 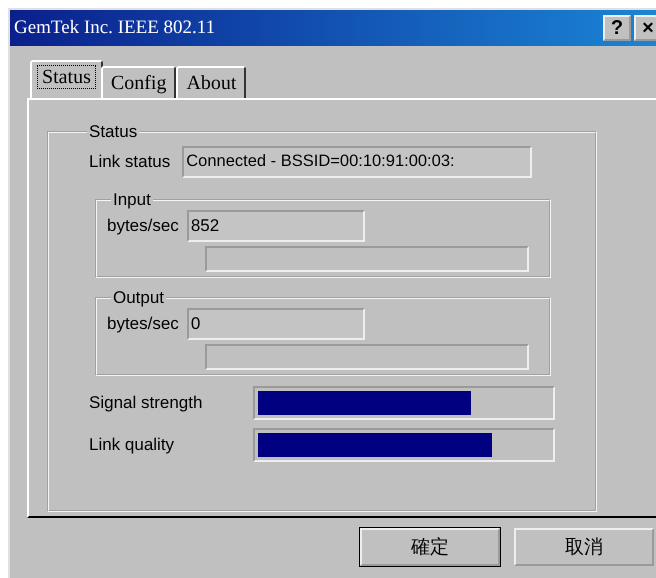 I want to click on group-title: Input, so click(x=132, y=200).